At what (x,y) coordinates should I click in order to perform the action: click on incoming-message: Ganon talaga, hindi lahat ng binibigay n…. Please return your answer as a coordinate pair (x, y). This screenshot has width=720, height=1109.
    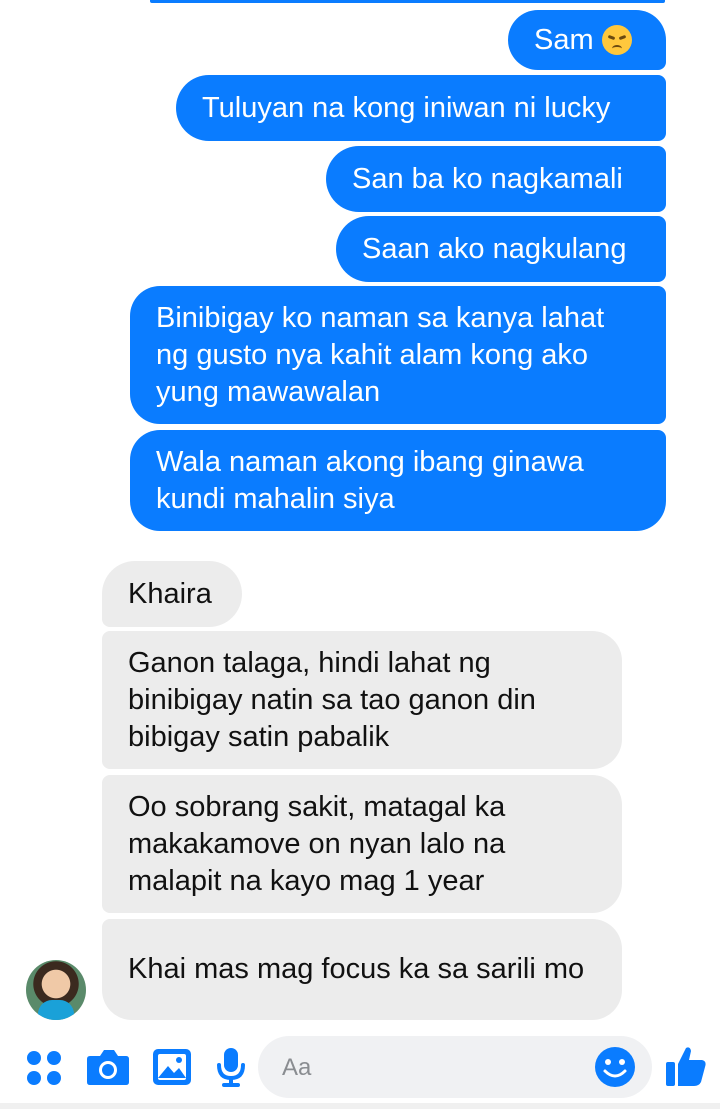
    Looking at the image, I should click on (362, 700).